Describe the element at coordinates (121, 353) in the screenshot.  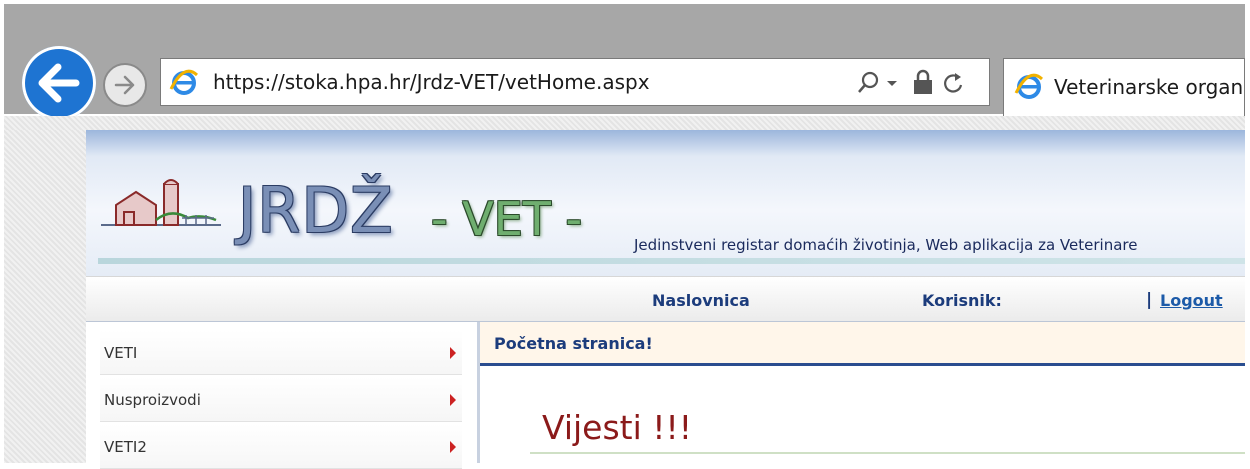
I see `sidebar-item-label: VETI` at that location.